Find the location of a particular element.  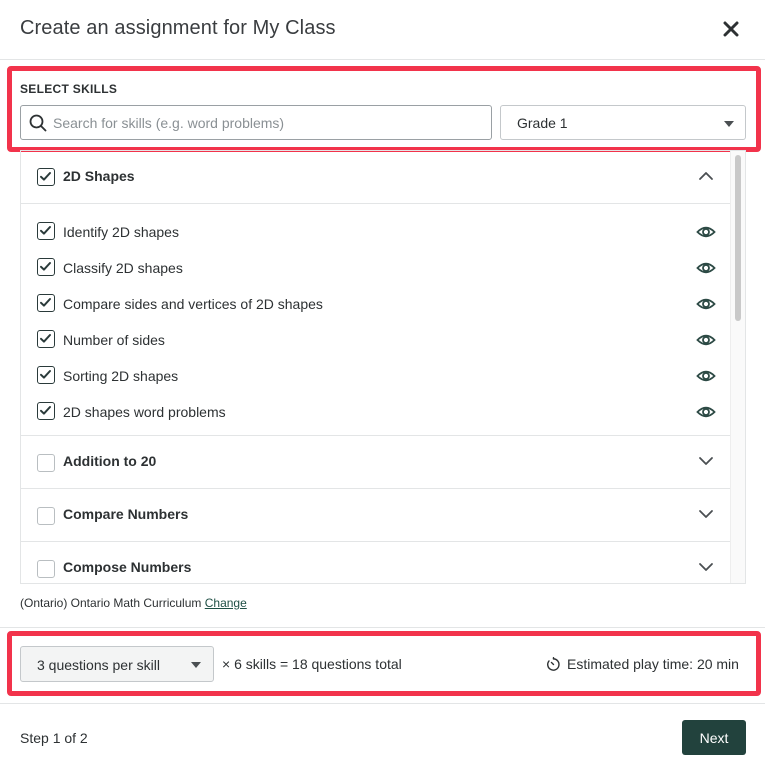

next-button: Next is located at coordinates (714, 737).